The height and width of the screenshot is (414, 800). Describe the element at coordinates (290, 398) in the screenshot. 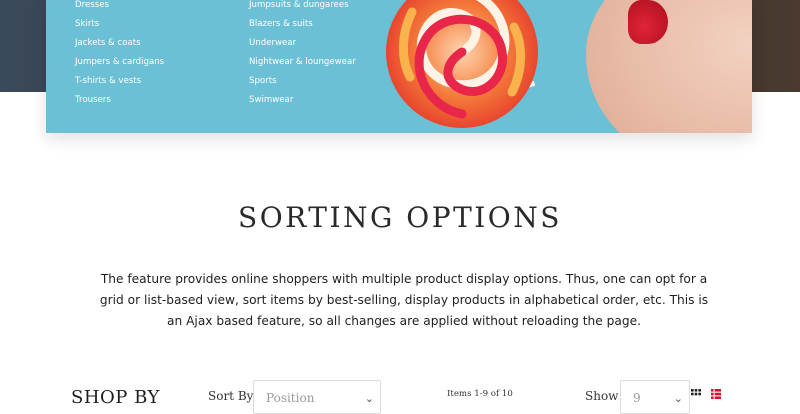

I see `sort-by-value: Position` at that location.